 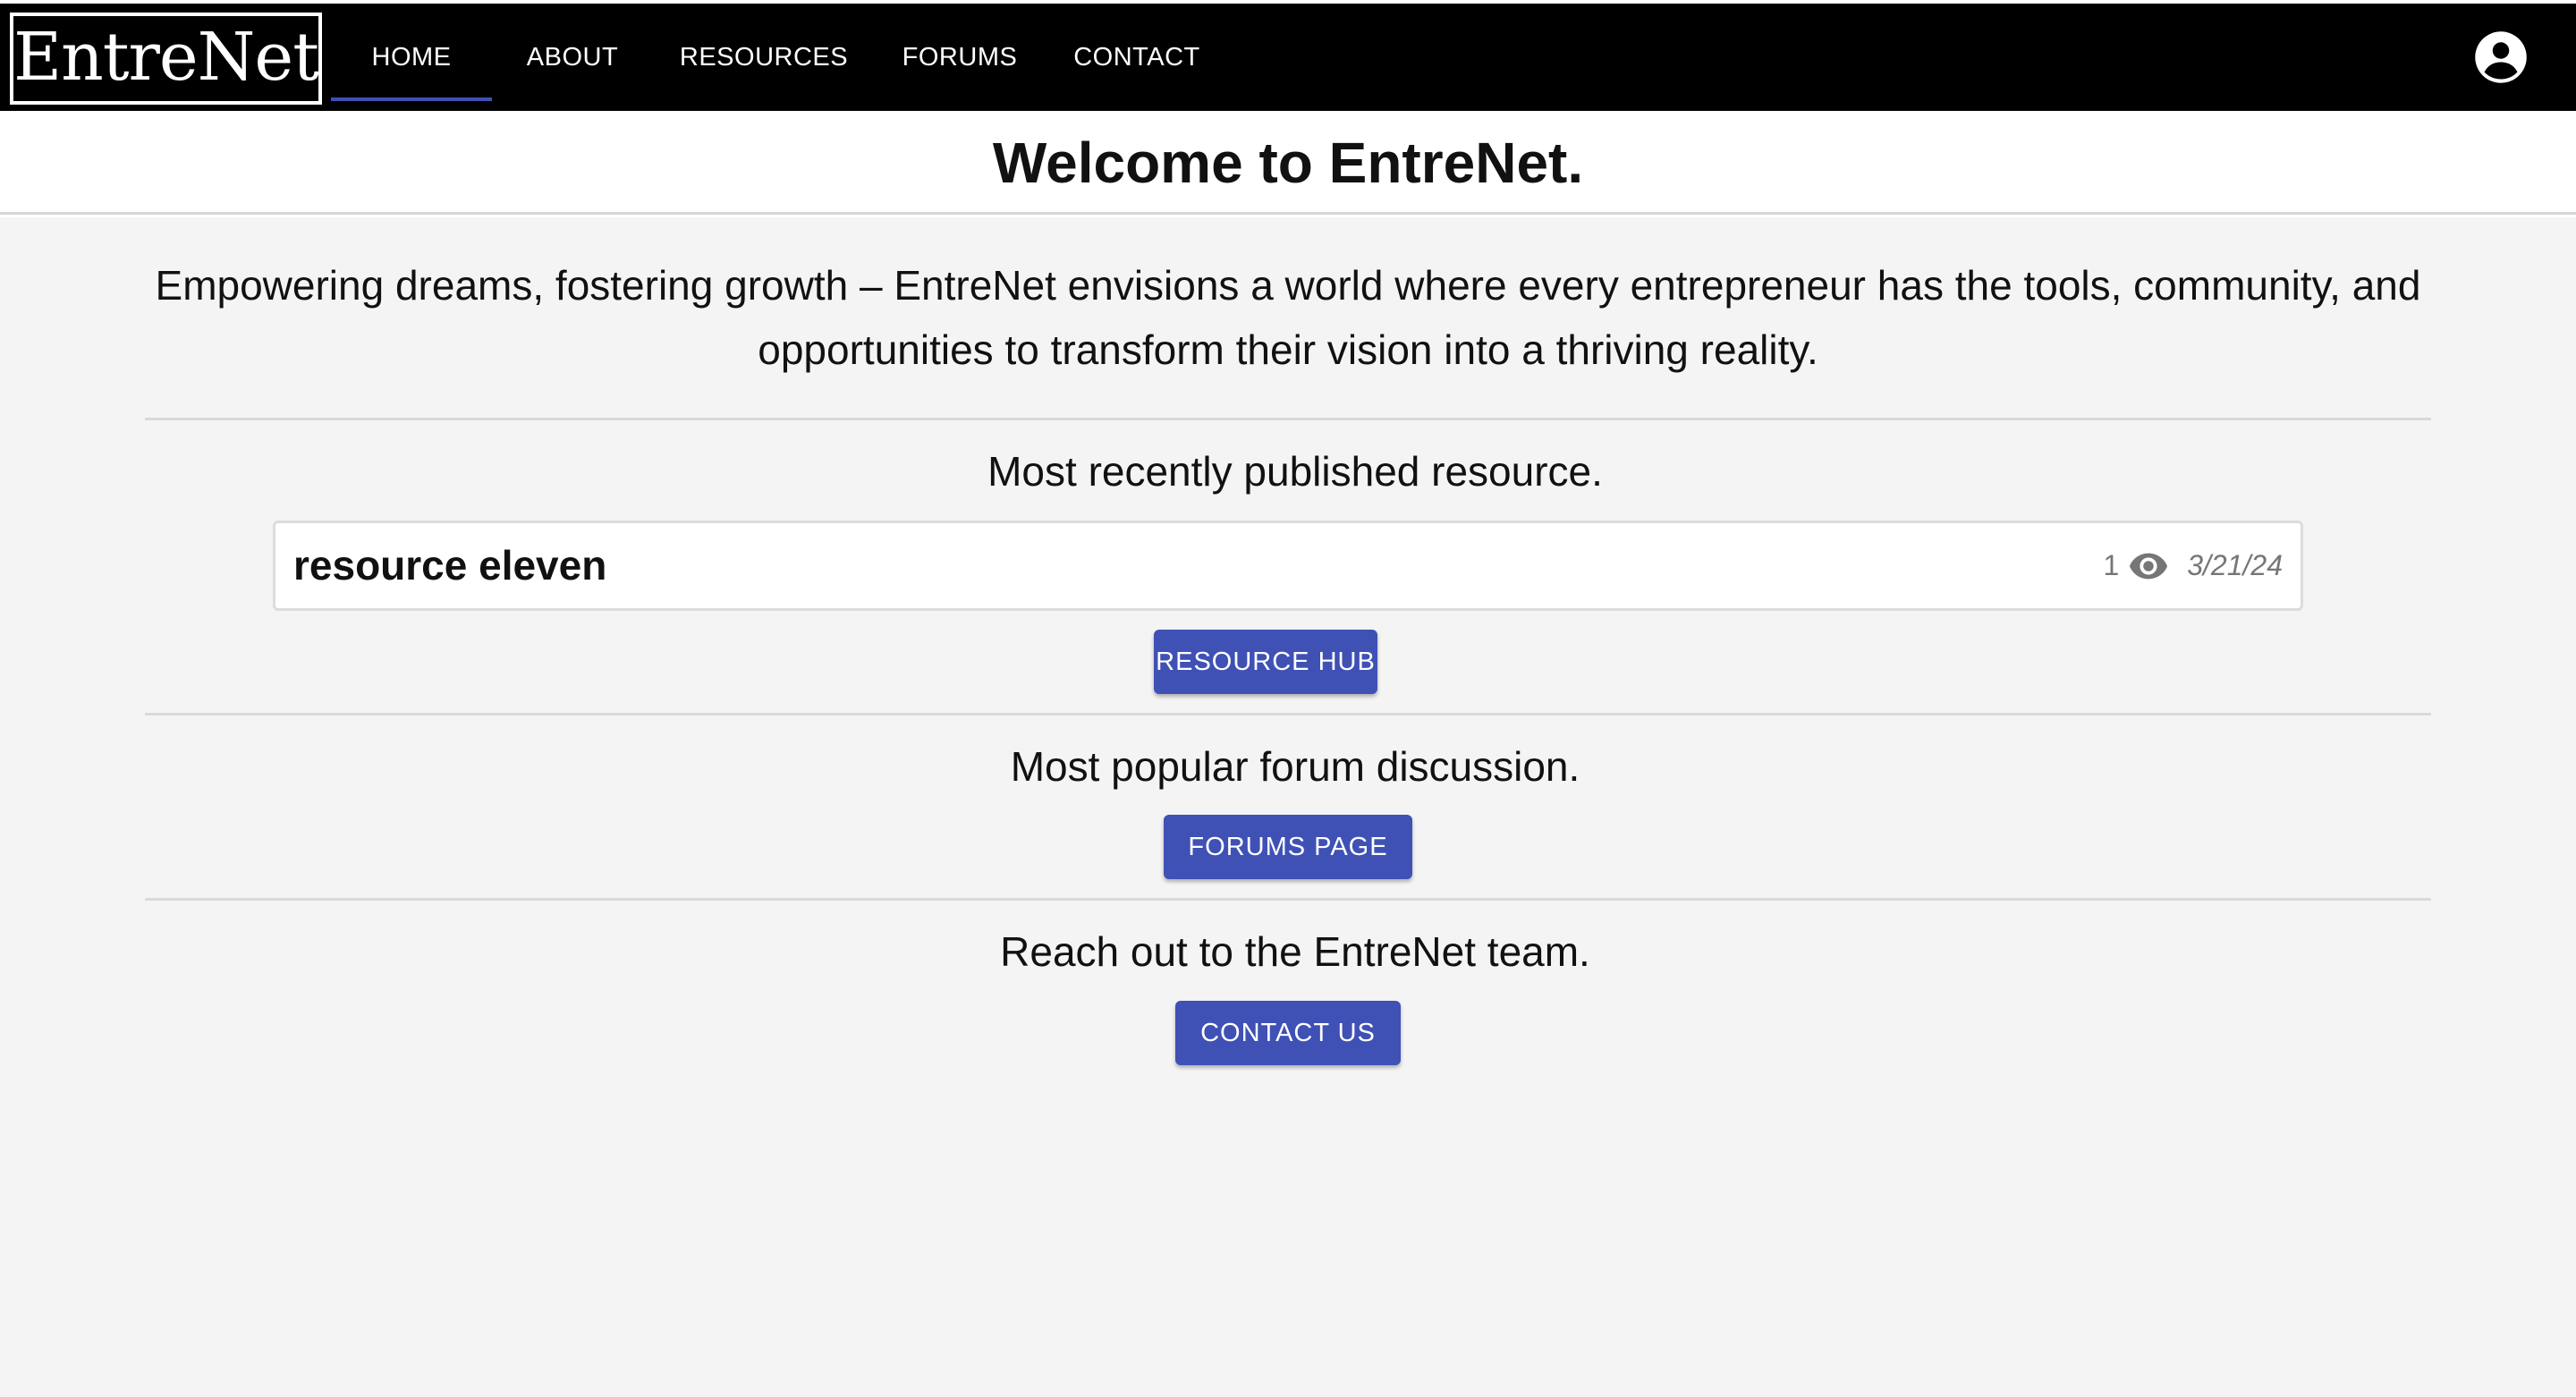 What do you see at coordinates (1295, 471) in the screenshot?
I see `recent-resource-heading: Most recently published resource.` at bounding box center [1295, 471].